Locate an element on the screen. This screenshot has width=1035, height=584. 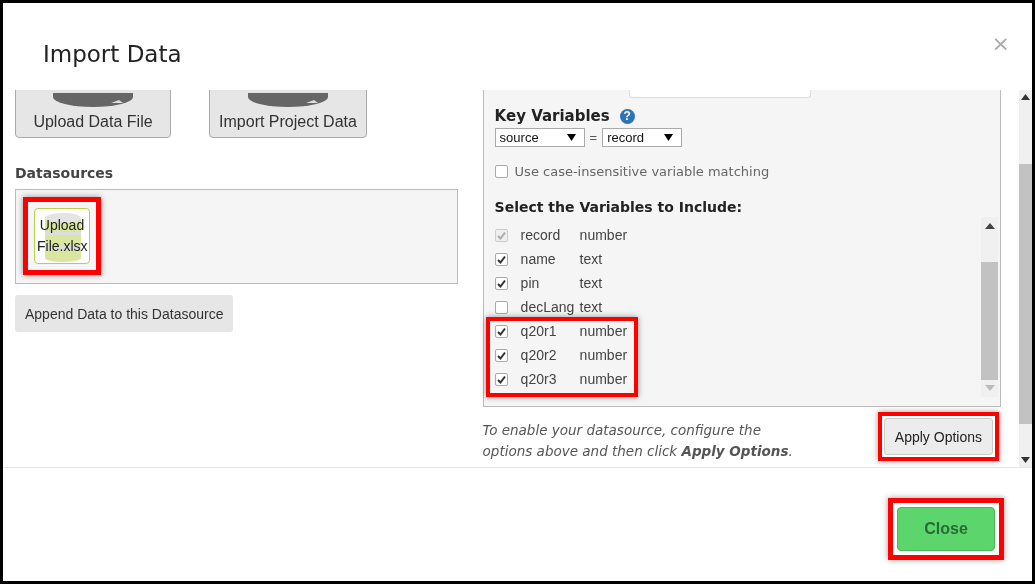
key-dropdown: record is located at coordinates (642, 137).